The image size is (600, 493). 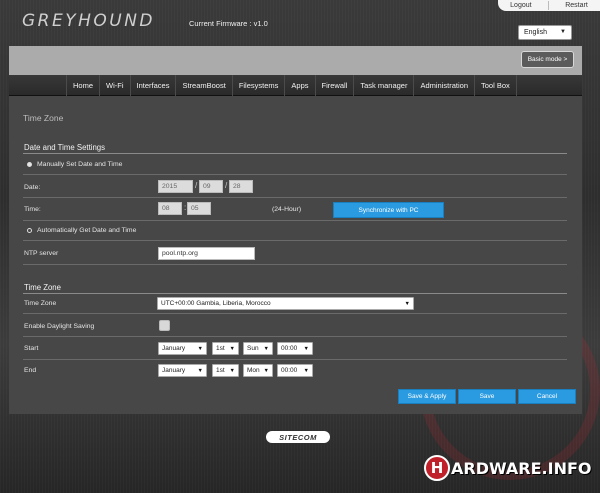 I want to click on ntp-label: NTP server, so click(x=41, y=253).